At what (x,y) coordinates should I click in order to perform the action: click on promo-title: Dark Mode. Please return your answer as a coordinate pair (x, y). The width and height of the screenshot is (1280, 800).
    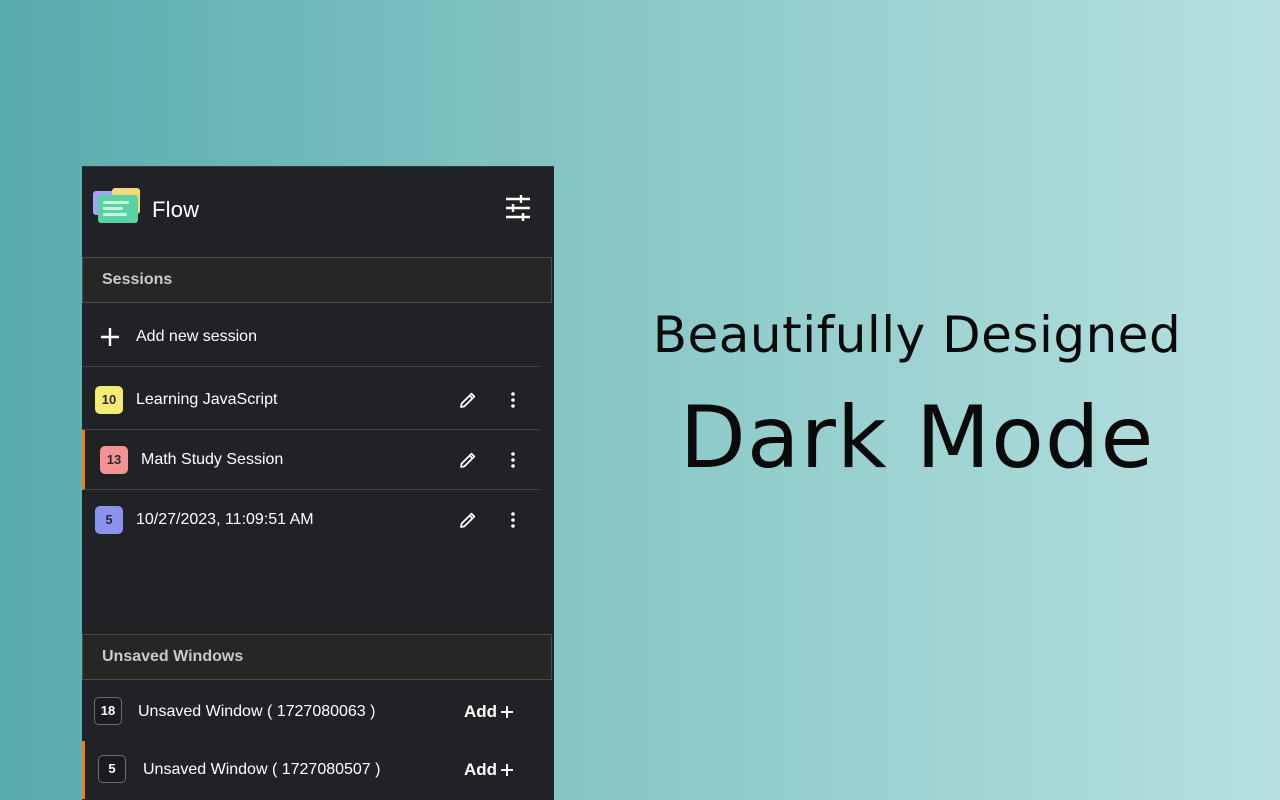
    Looking at the image, I should click on (917, 438).